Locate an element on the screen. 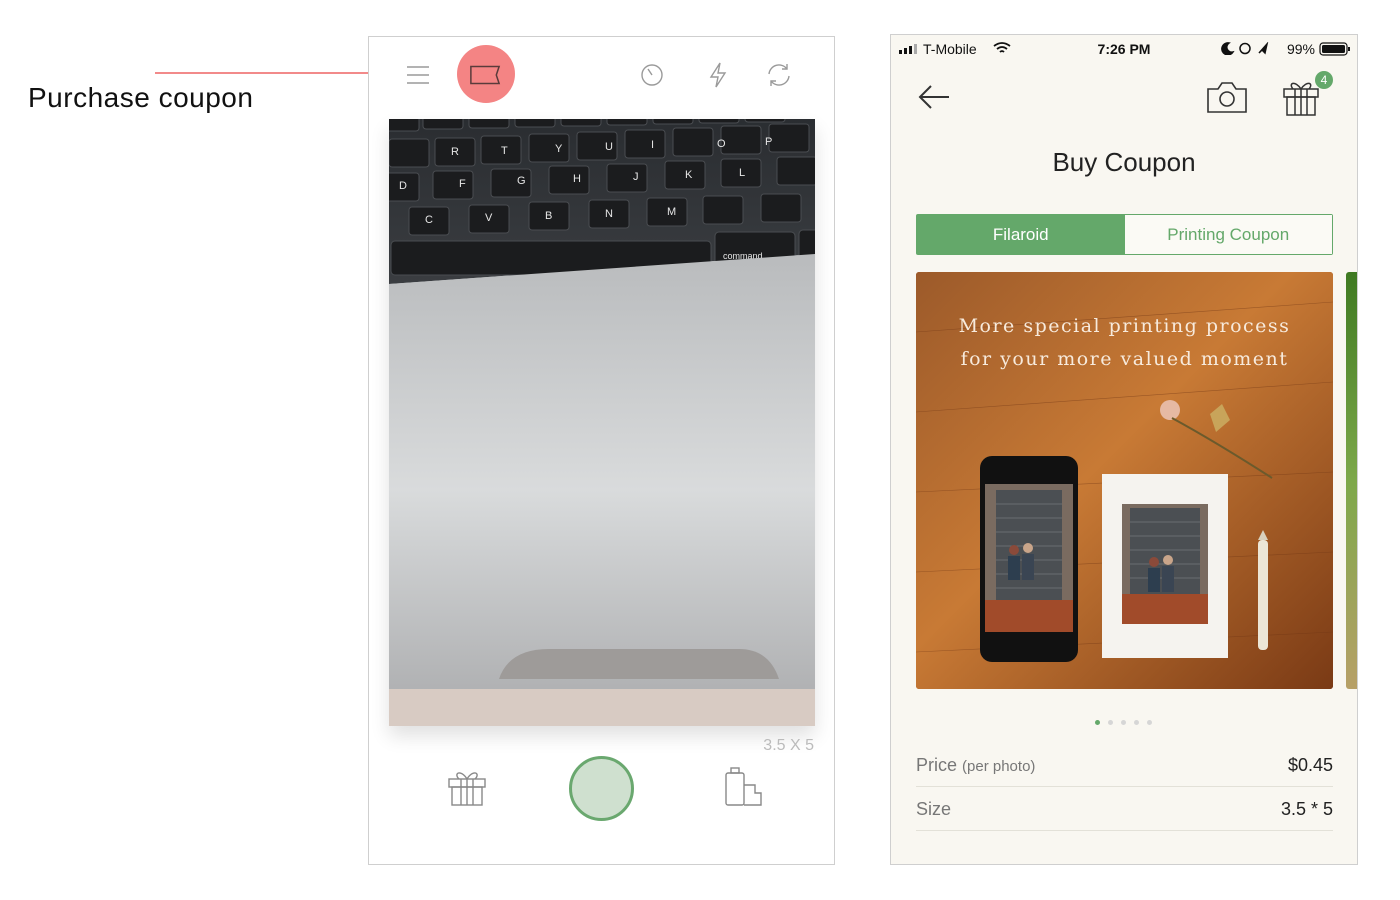 This screenshot has width=1400, height=900. banner-line-2: for your more valued moment is located at coordinates (1124, 359).